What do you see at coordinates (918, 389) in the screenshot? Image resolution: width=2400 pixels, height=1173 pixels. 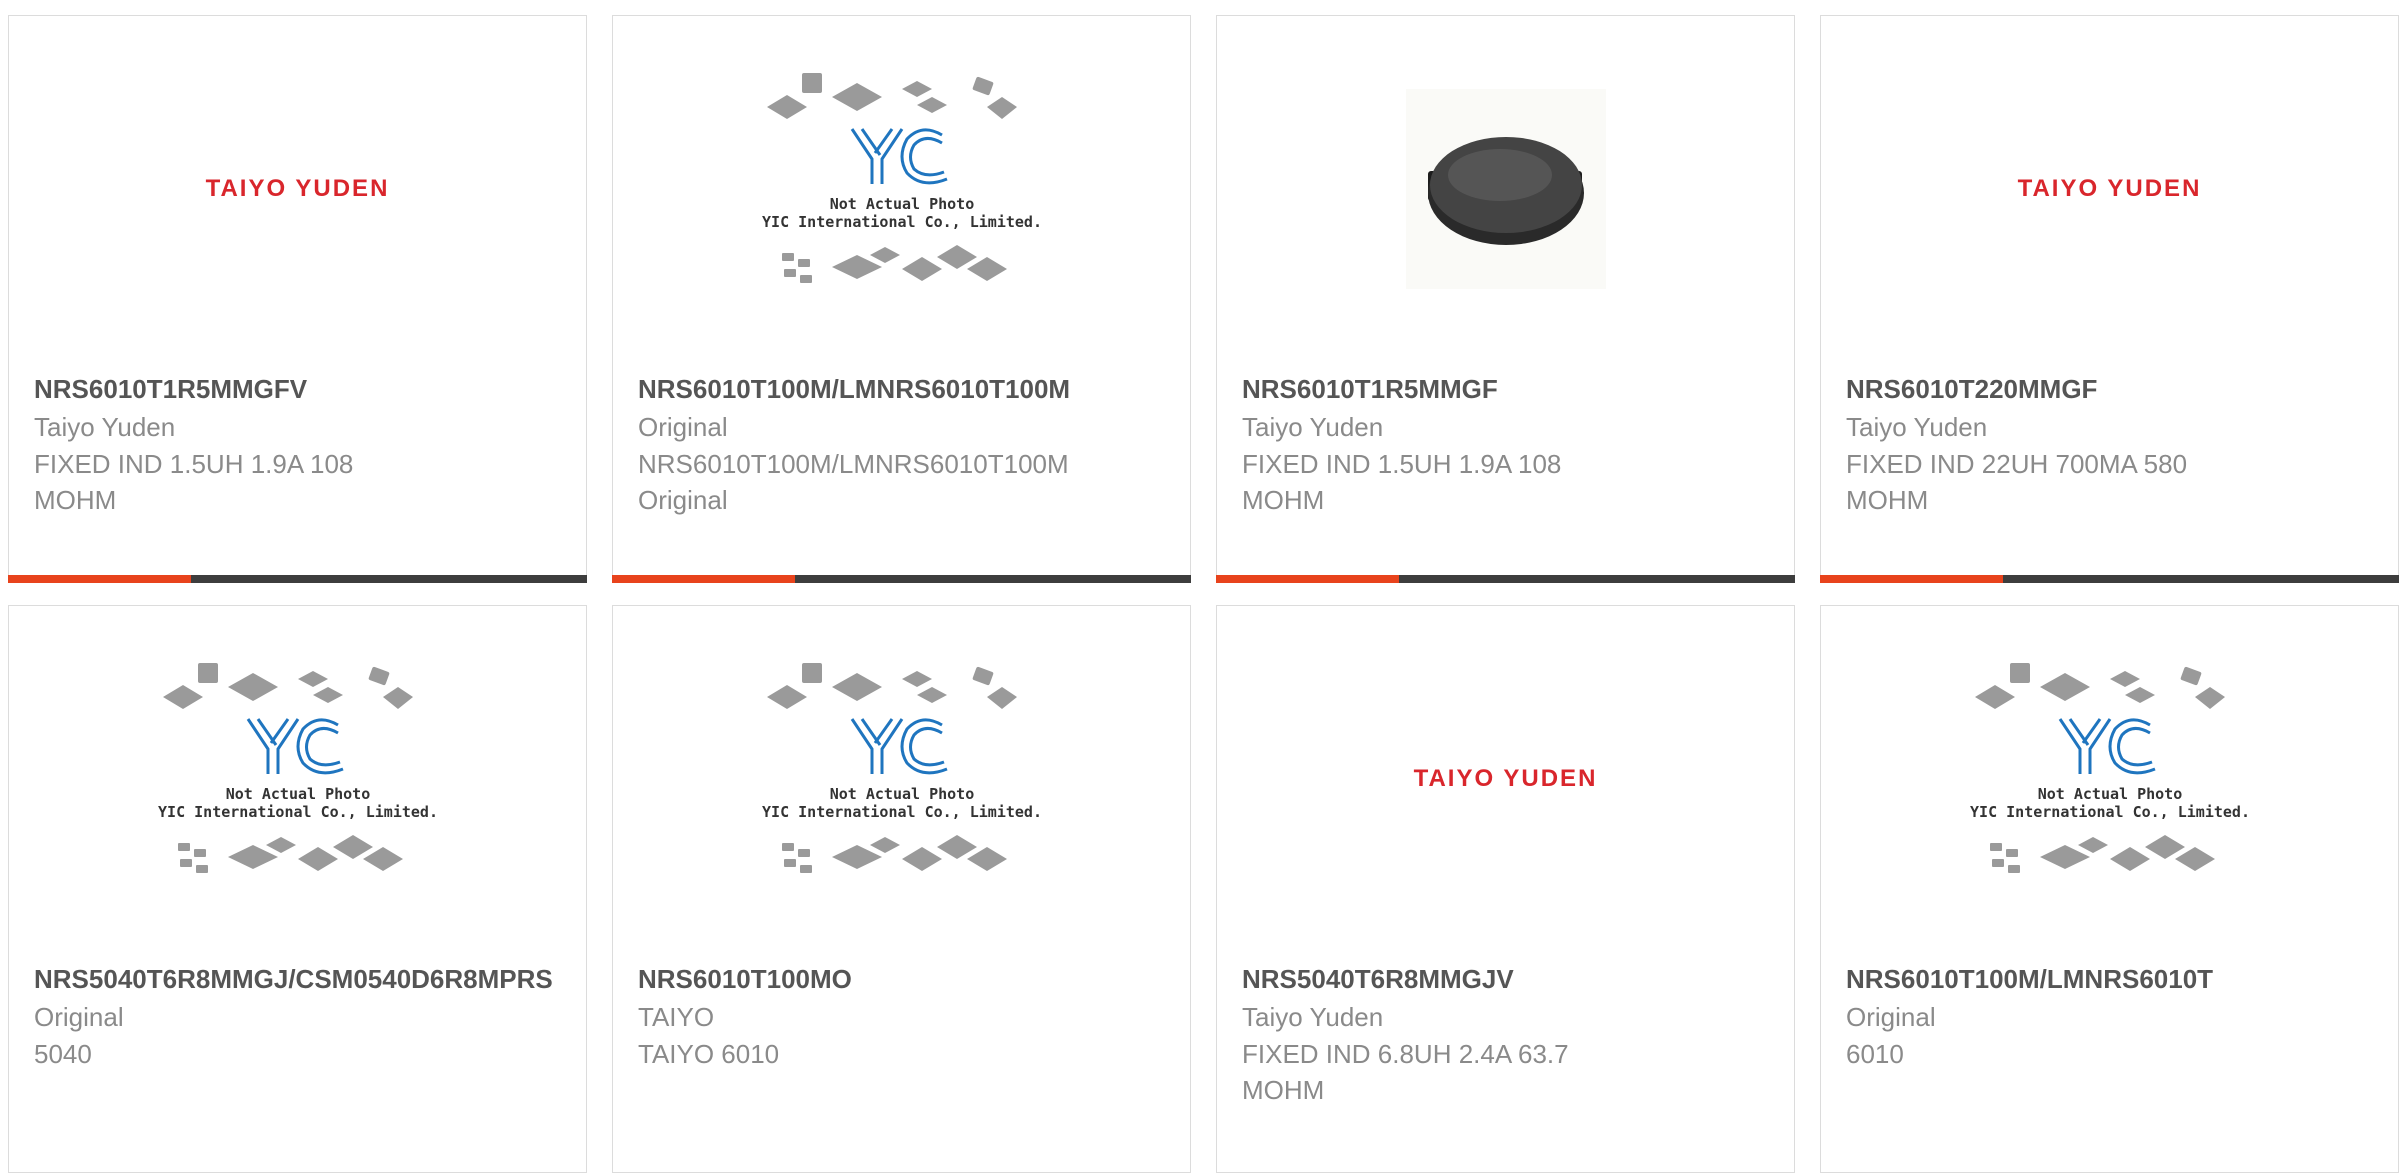 I see `product-part-number: NRS6010T100M/LMNRS6010T100M` at bounding box center [918, 389].